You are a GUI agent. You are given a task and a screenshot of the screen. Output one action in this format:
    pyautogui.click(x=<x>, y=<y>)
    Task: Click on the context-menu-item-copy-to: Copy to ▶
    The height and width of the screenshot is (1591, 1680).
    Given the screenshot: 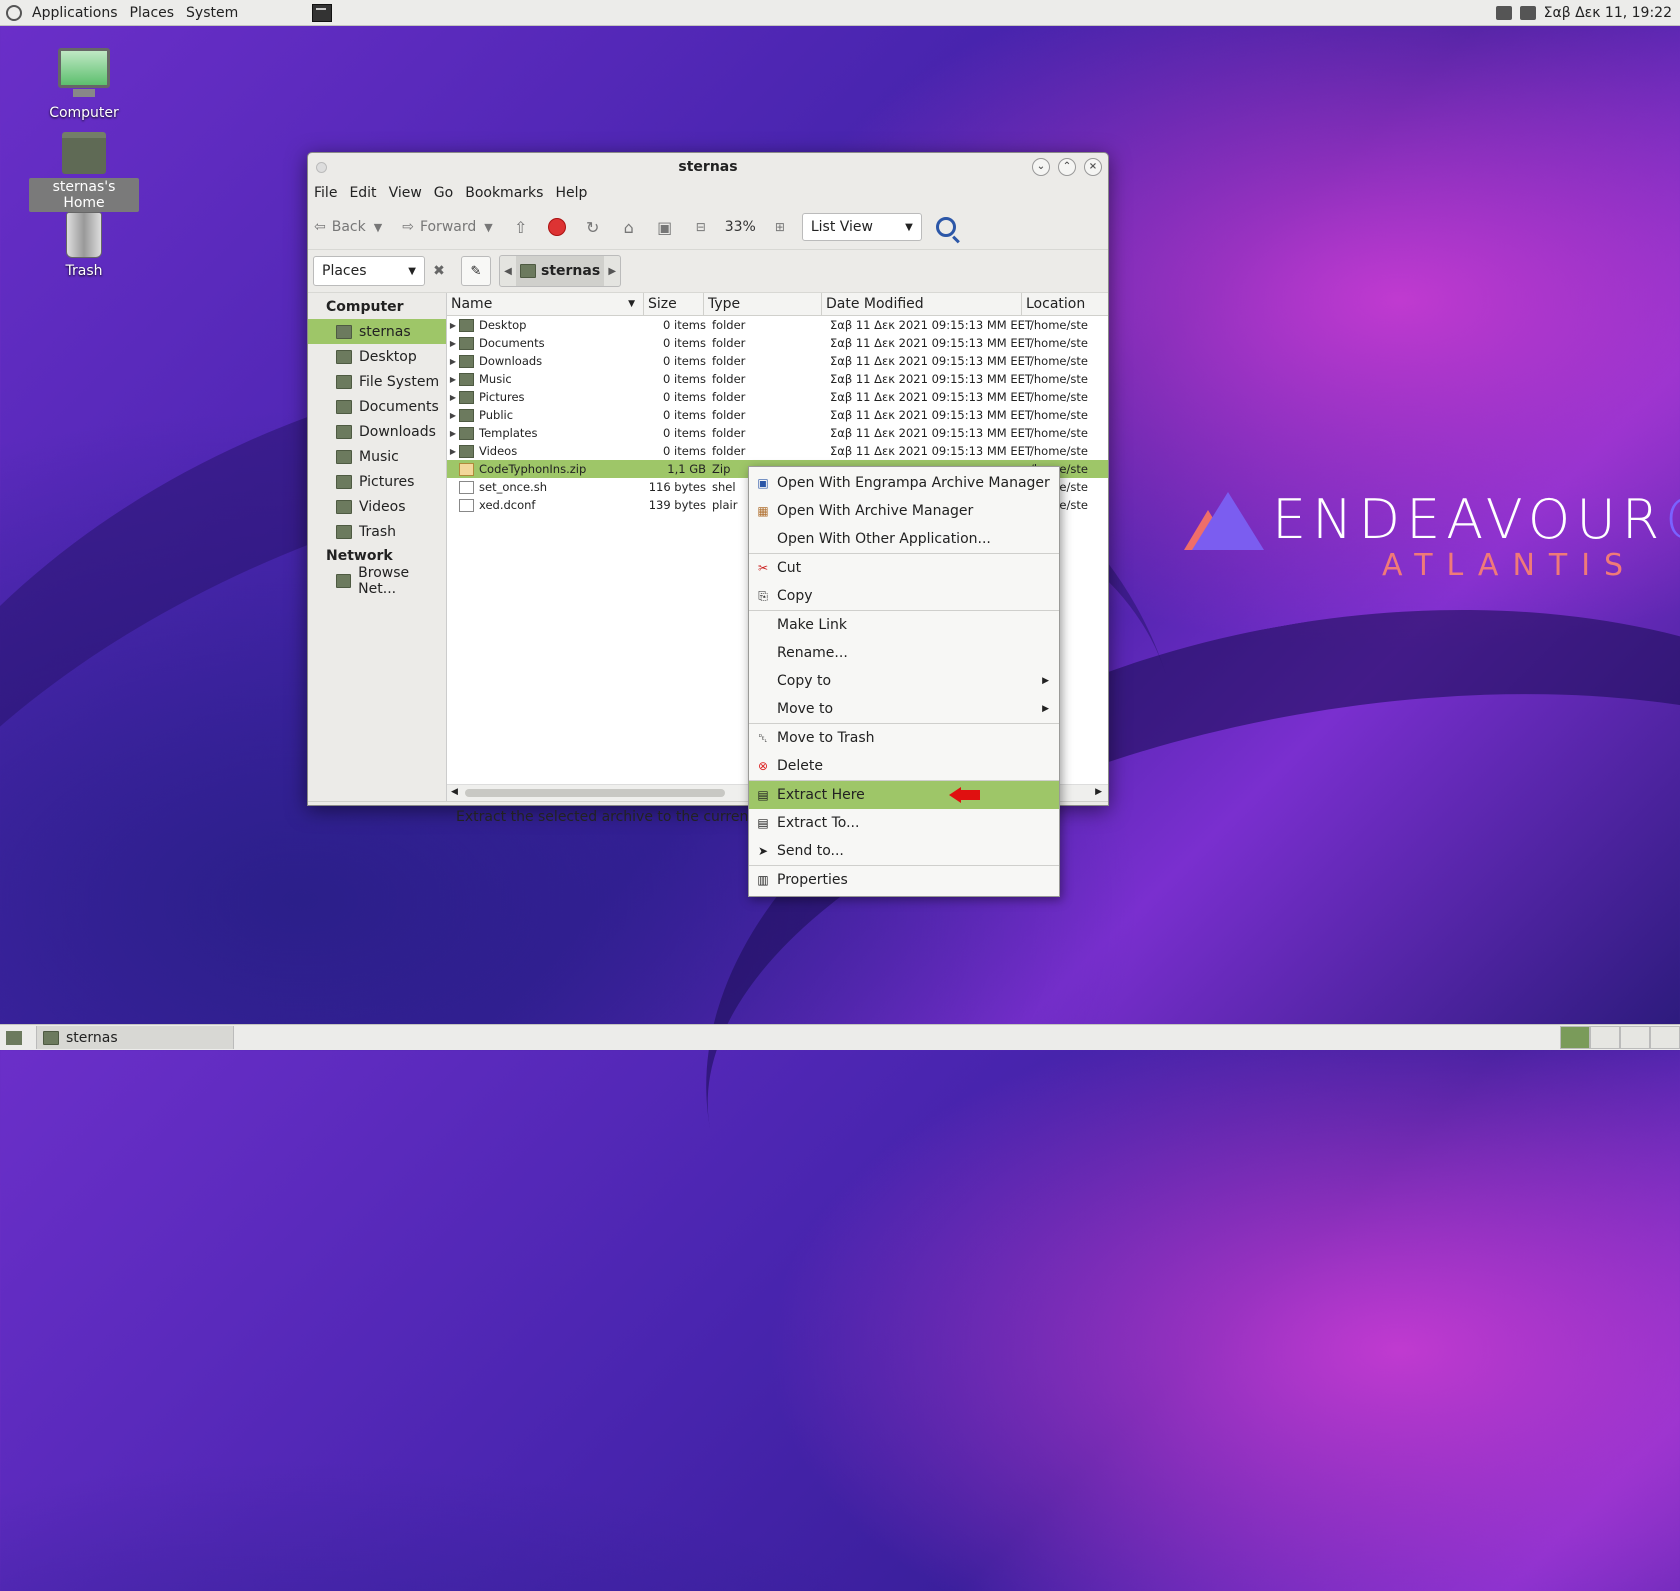 What is the action you would take?
    pyautogui.click(x=904, y=681)
    